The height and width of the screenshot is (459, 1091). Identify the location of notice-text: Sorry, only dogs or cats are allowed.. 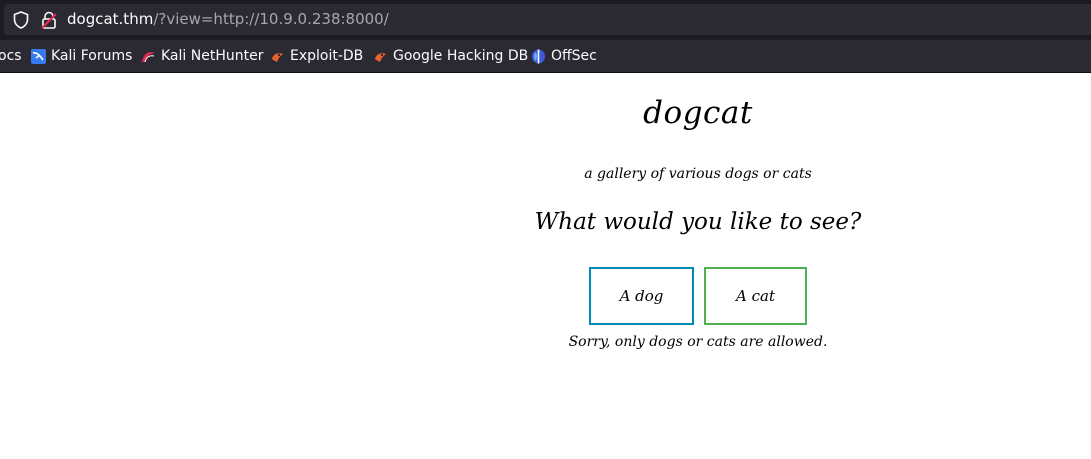
(698, 342).